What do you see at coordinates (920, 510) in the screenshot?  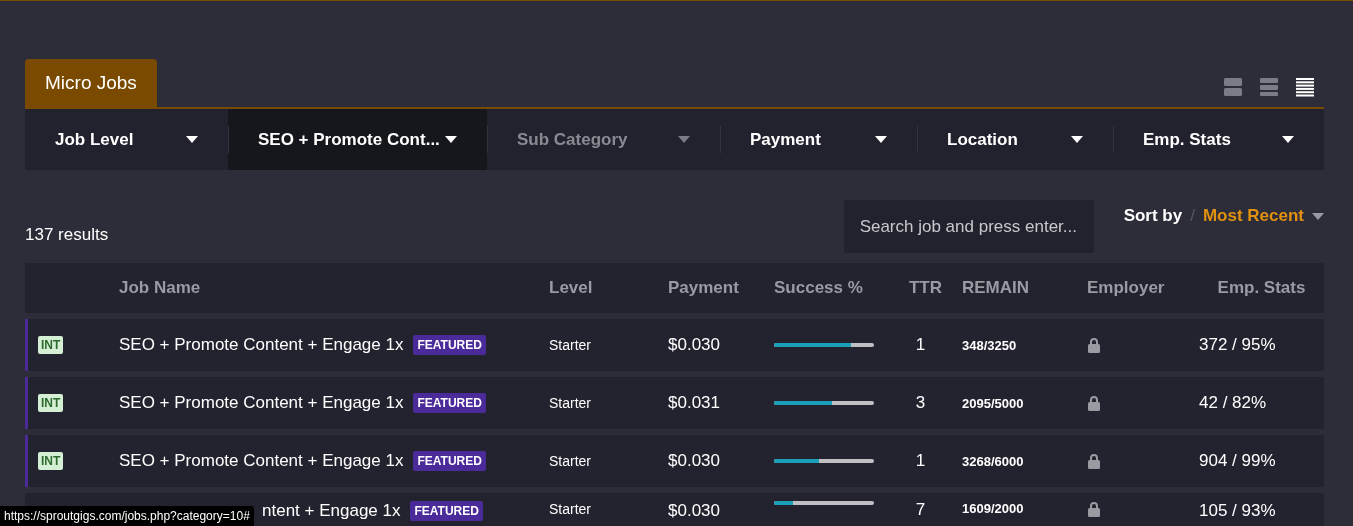 I see `ttr-text: 7` at bounding box center [920, 510].